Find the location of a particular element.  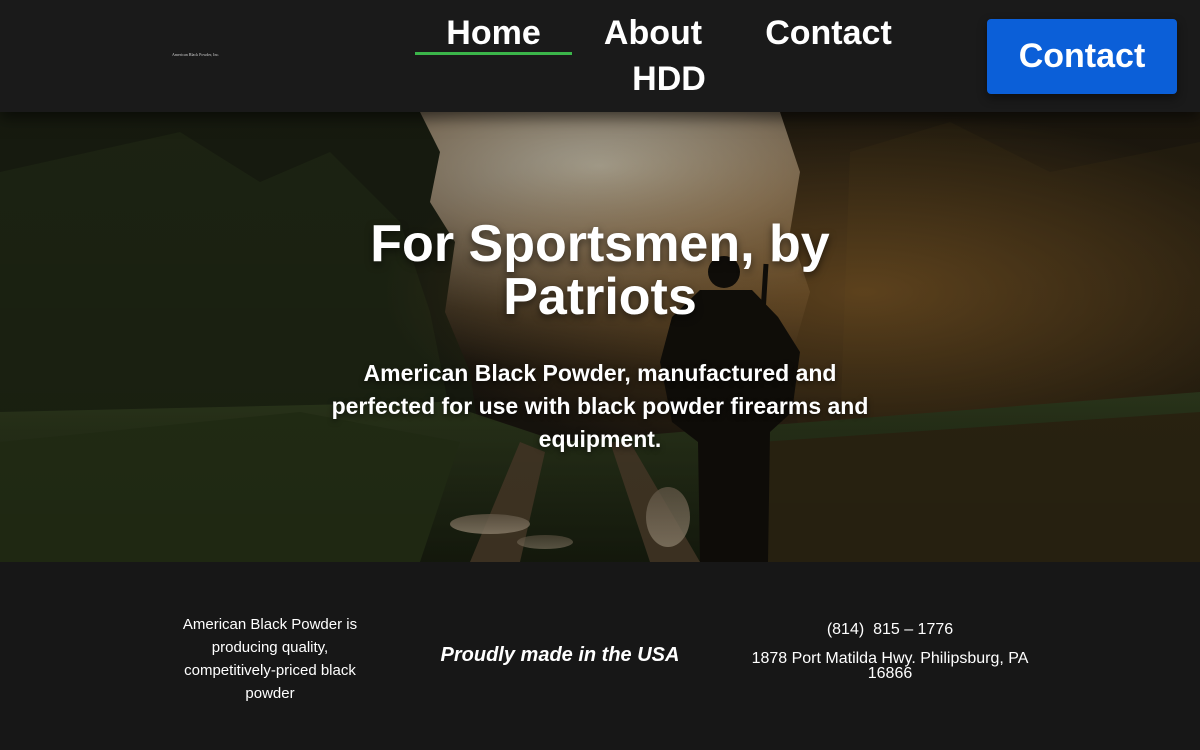

nav-link-contact: Contact is located at coordinates (828, 33).